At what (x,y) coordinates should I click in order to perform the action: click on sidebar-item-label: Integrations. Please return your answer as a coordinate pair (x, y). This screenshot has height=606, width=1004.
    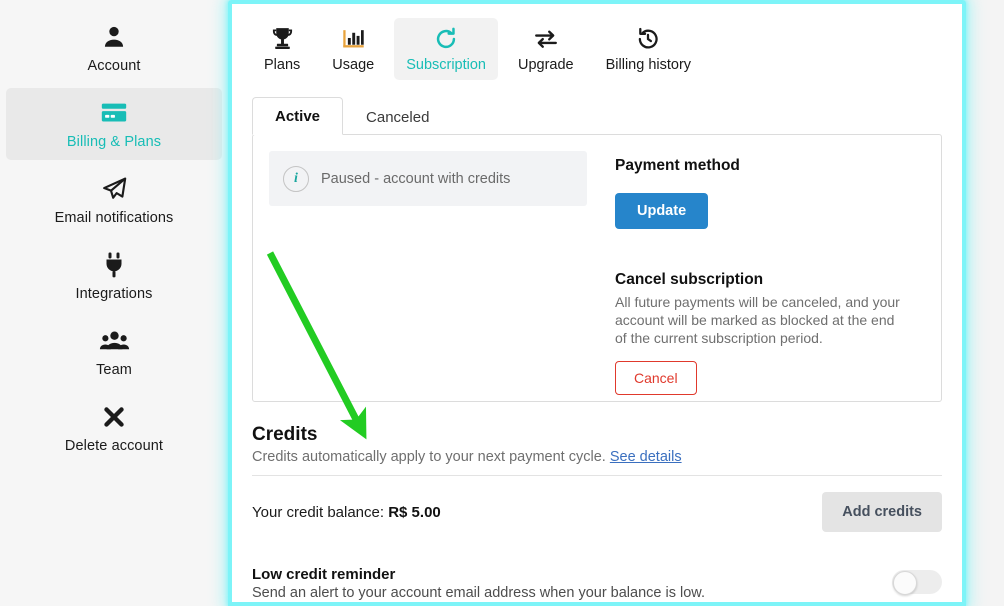
    Looking at the image, I should click on (114, 294).